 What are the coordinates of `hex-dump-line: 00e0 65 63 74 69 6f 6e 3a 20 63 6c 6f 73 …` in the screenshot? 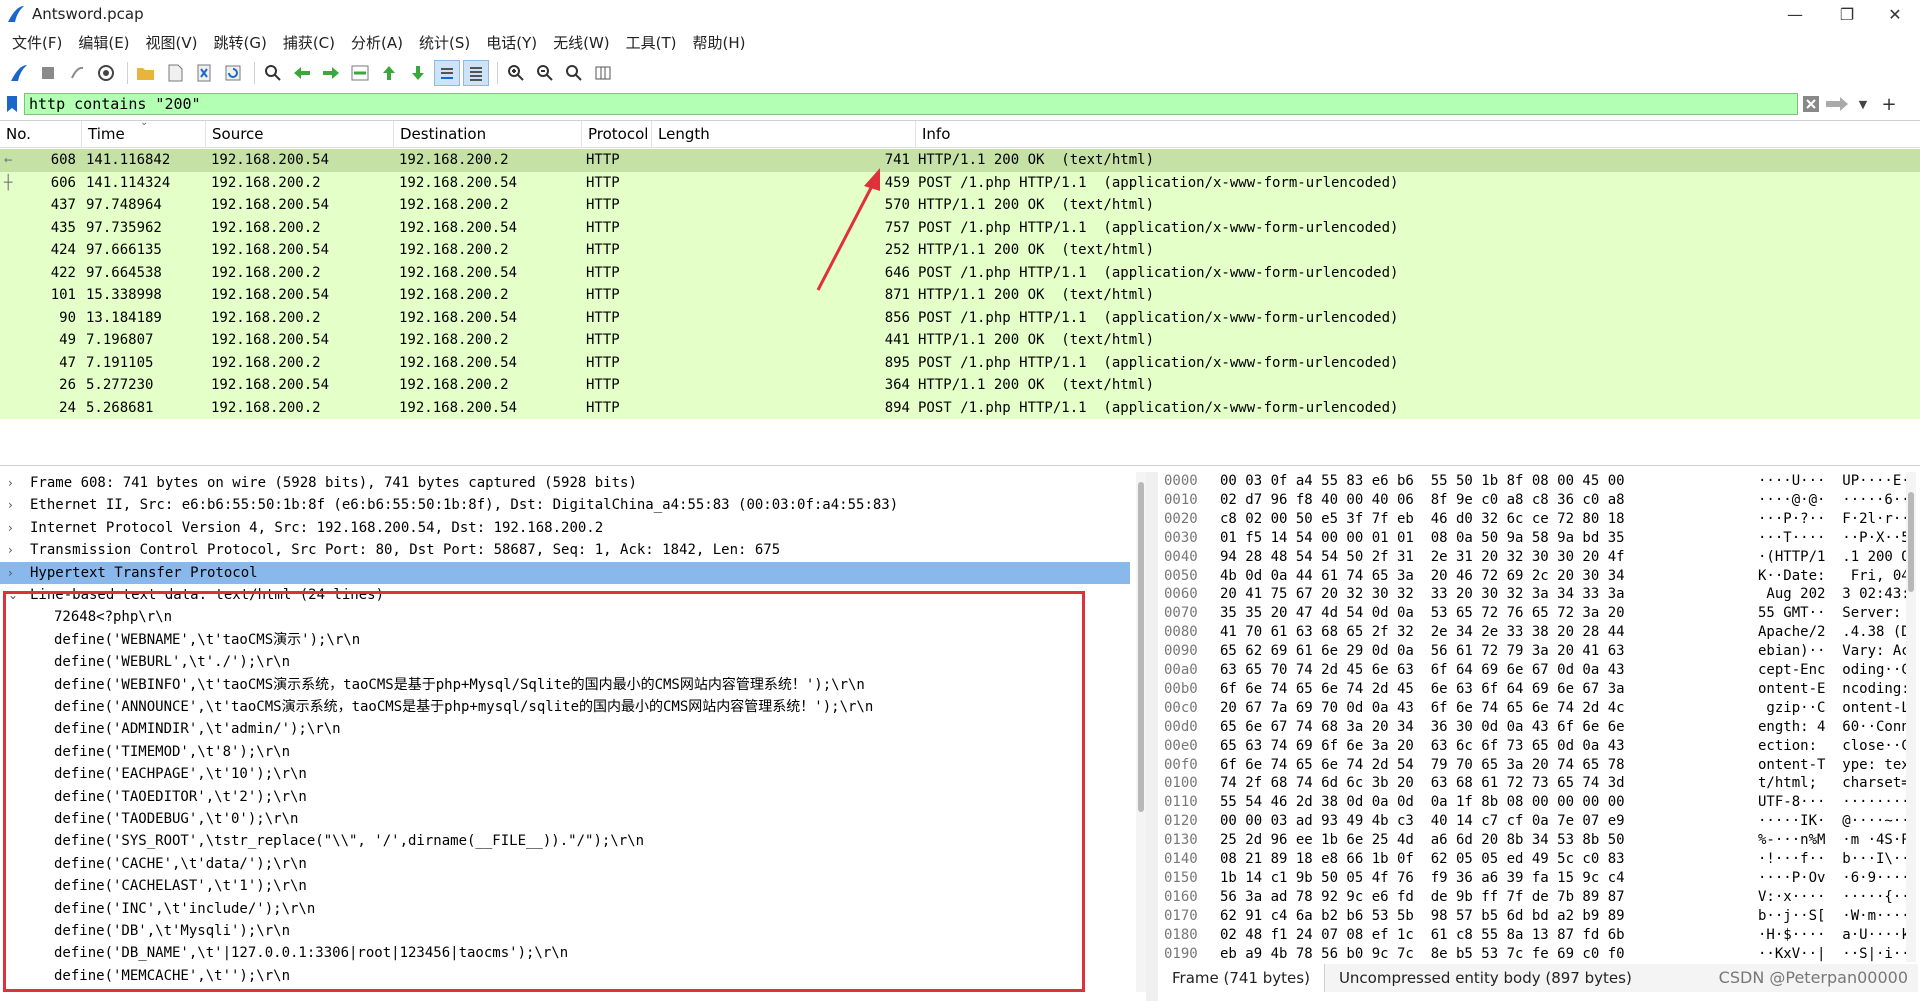 It's located at (1532, 746).